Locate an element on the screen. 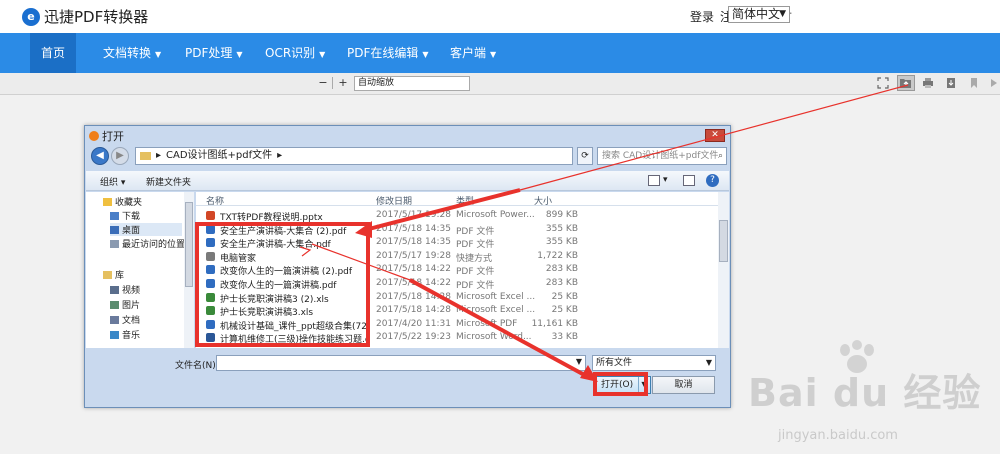 This screenshot has height=454, width=1000. view-options-icon is located at coordinates (654, 180).